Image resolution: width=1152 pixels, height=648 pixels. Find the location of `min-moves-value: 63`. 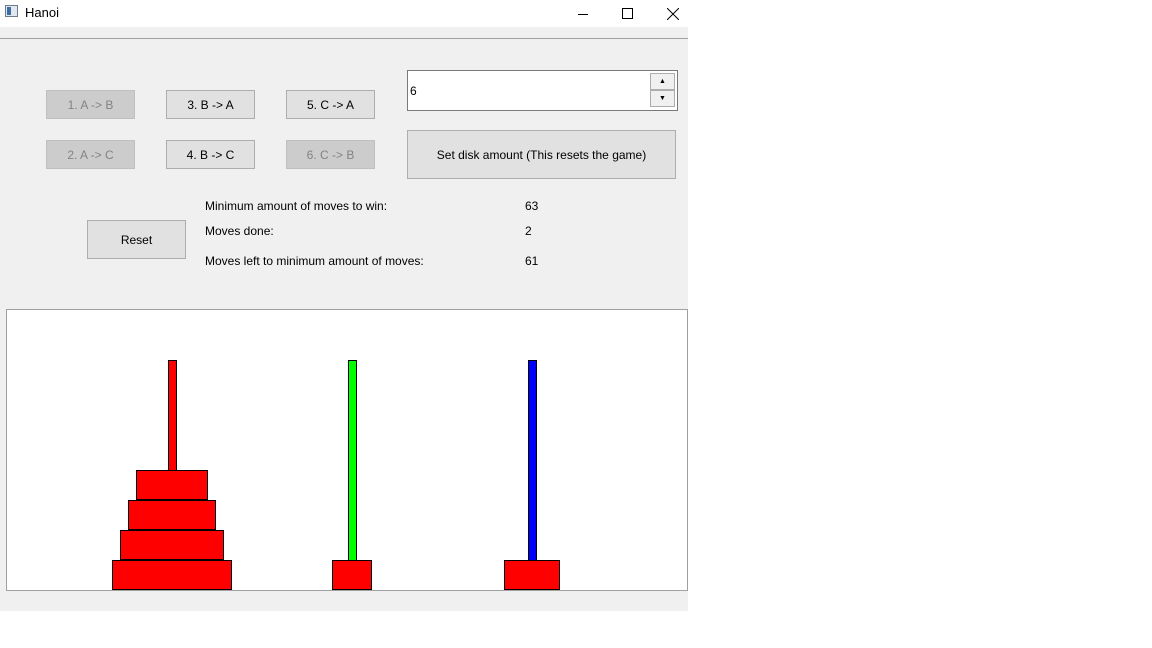

min-moves-value: 63 is located at coordinates (532, 206).